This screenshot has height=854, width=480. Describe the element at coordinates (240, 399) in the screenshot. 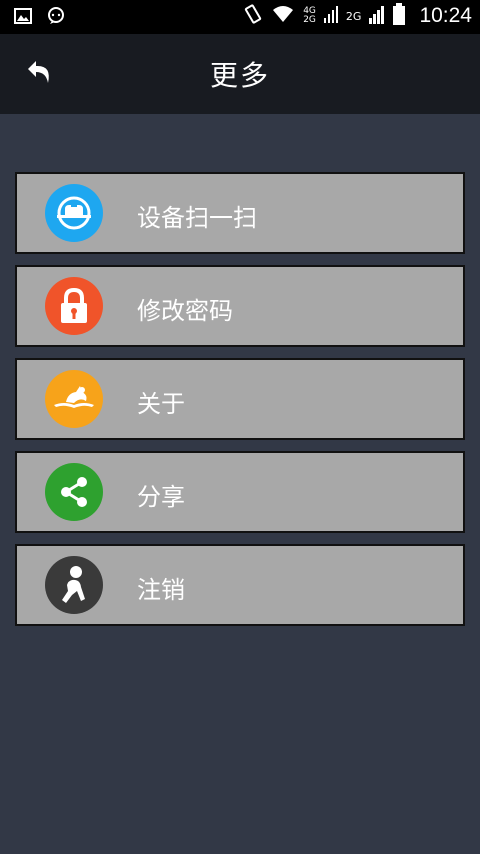

I see `menu-item-about: 关于` at that location.